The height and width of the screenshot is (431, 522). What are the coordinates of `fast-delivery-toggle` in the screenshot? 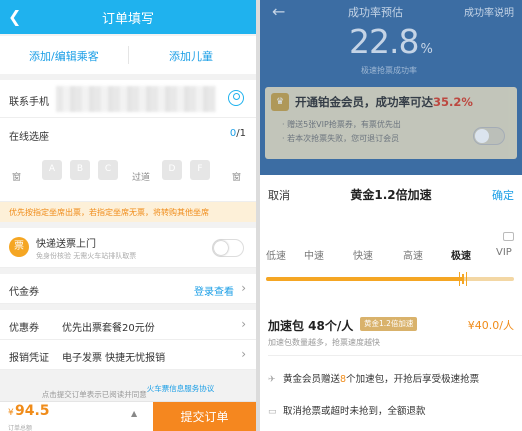 It's located at (228, 248).